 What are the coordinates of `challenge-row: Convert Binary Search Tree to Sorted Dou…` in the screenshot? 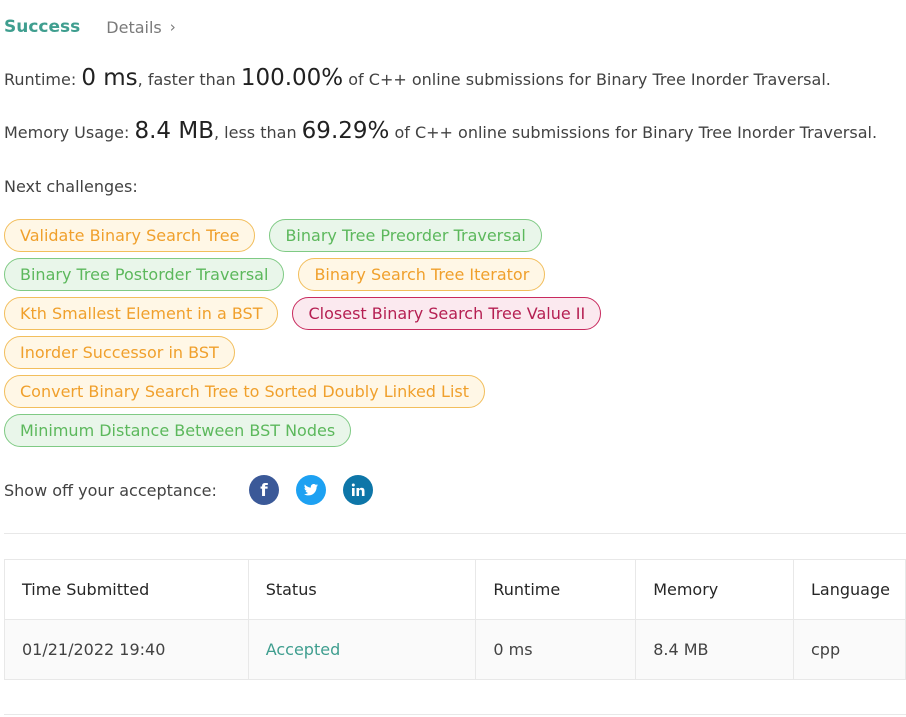 It's located at (404, 391).